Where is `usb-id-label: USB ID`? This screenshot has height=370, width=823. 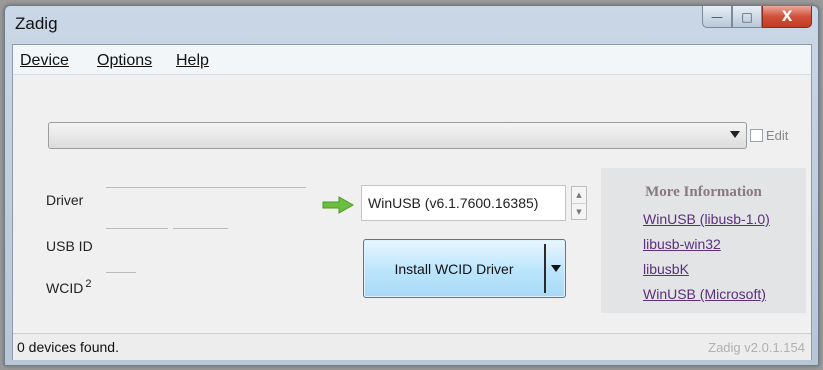 usb-id-label: USB ID is located at coordinates (69, 246).